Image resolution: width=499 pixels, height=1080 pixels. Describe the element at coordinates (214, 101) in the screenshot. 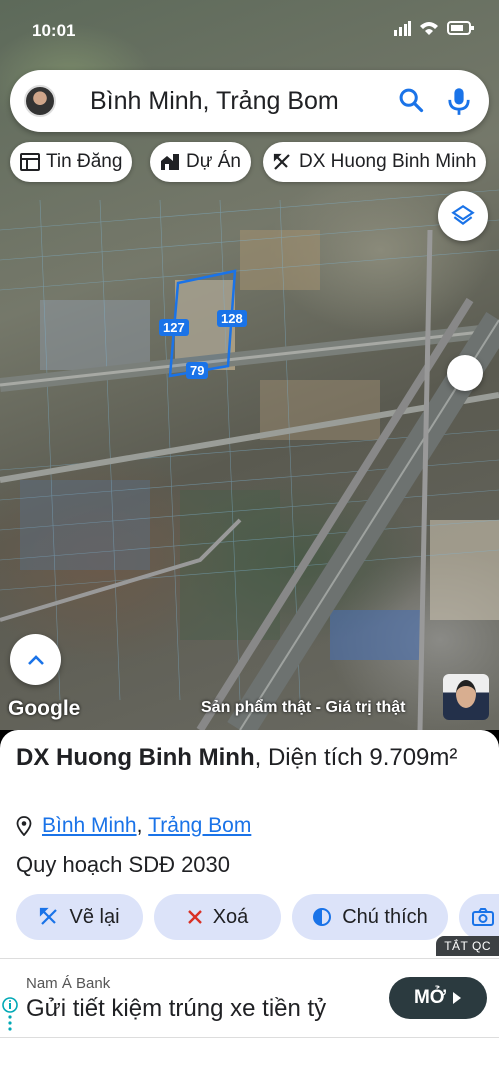

I see `search-input: Bình Minh, Trảng Bom` at that location.